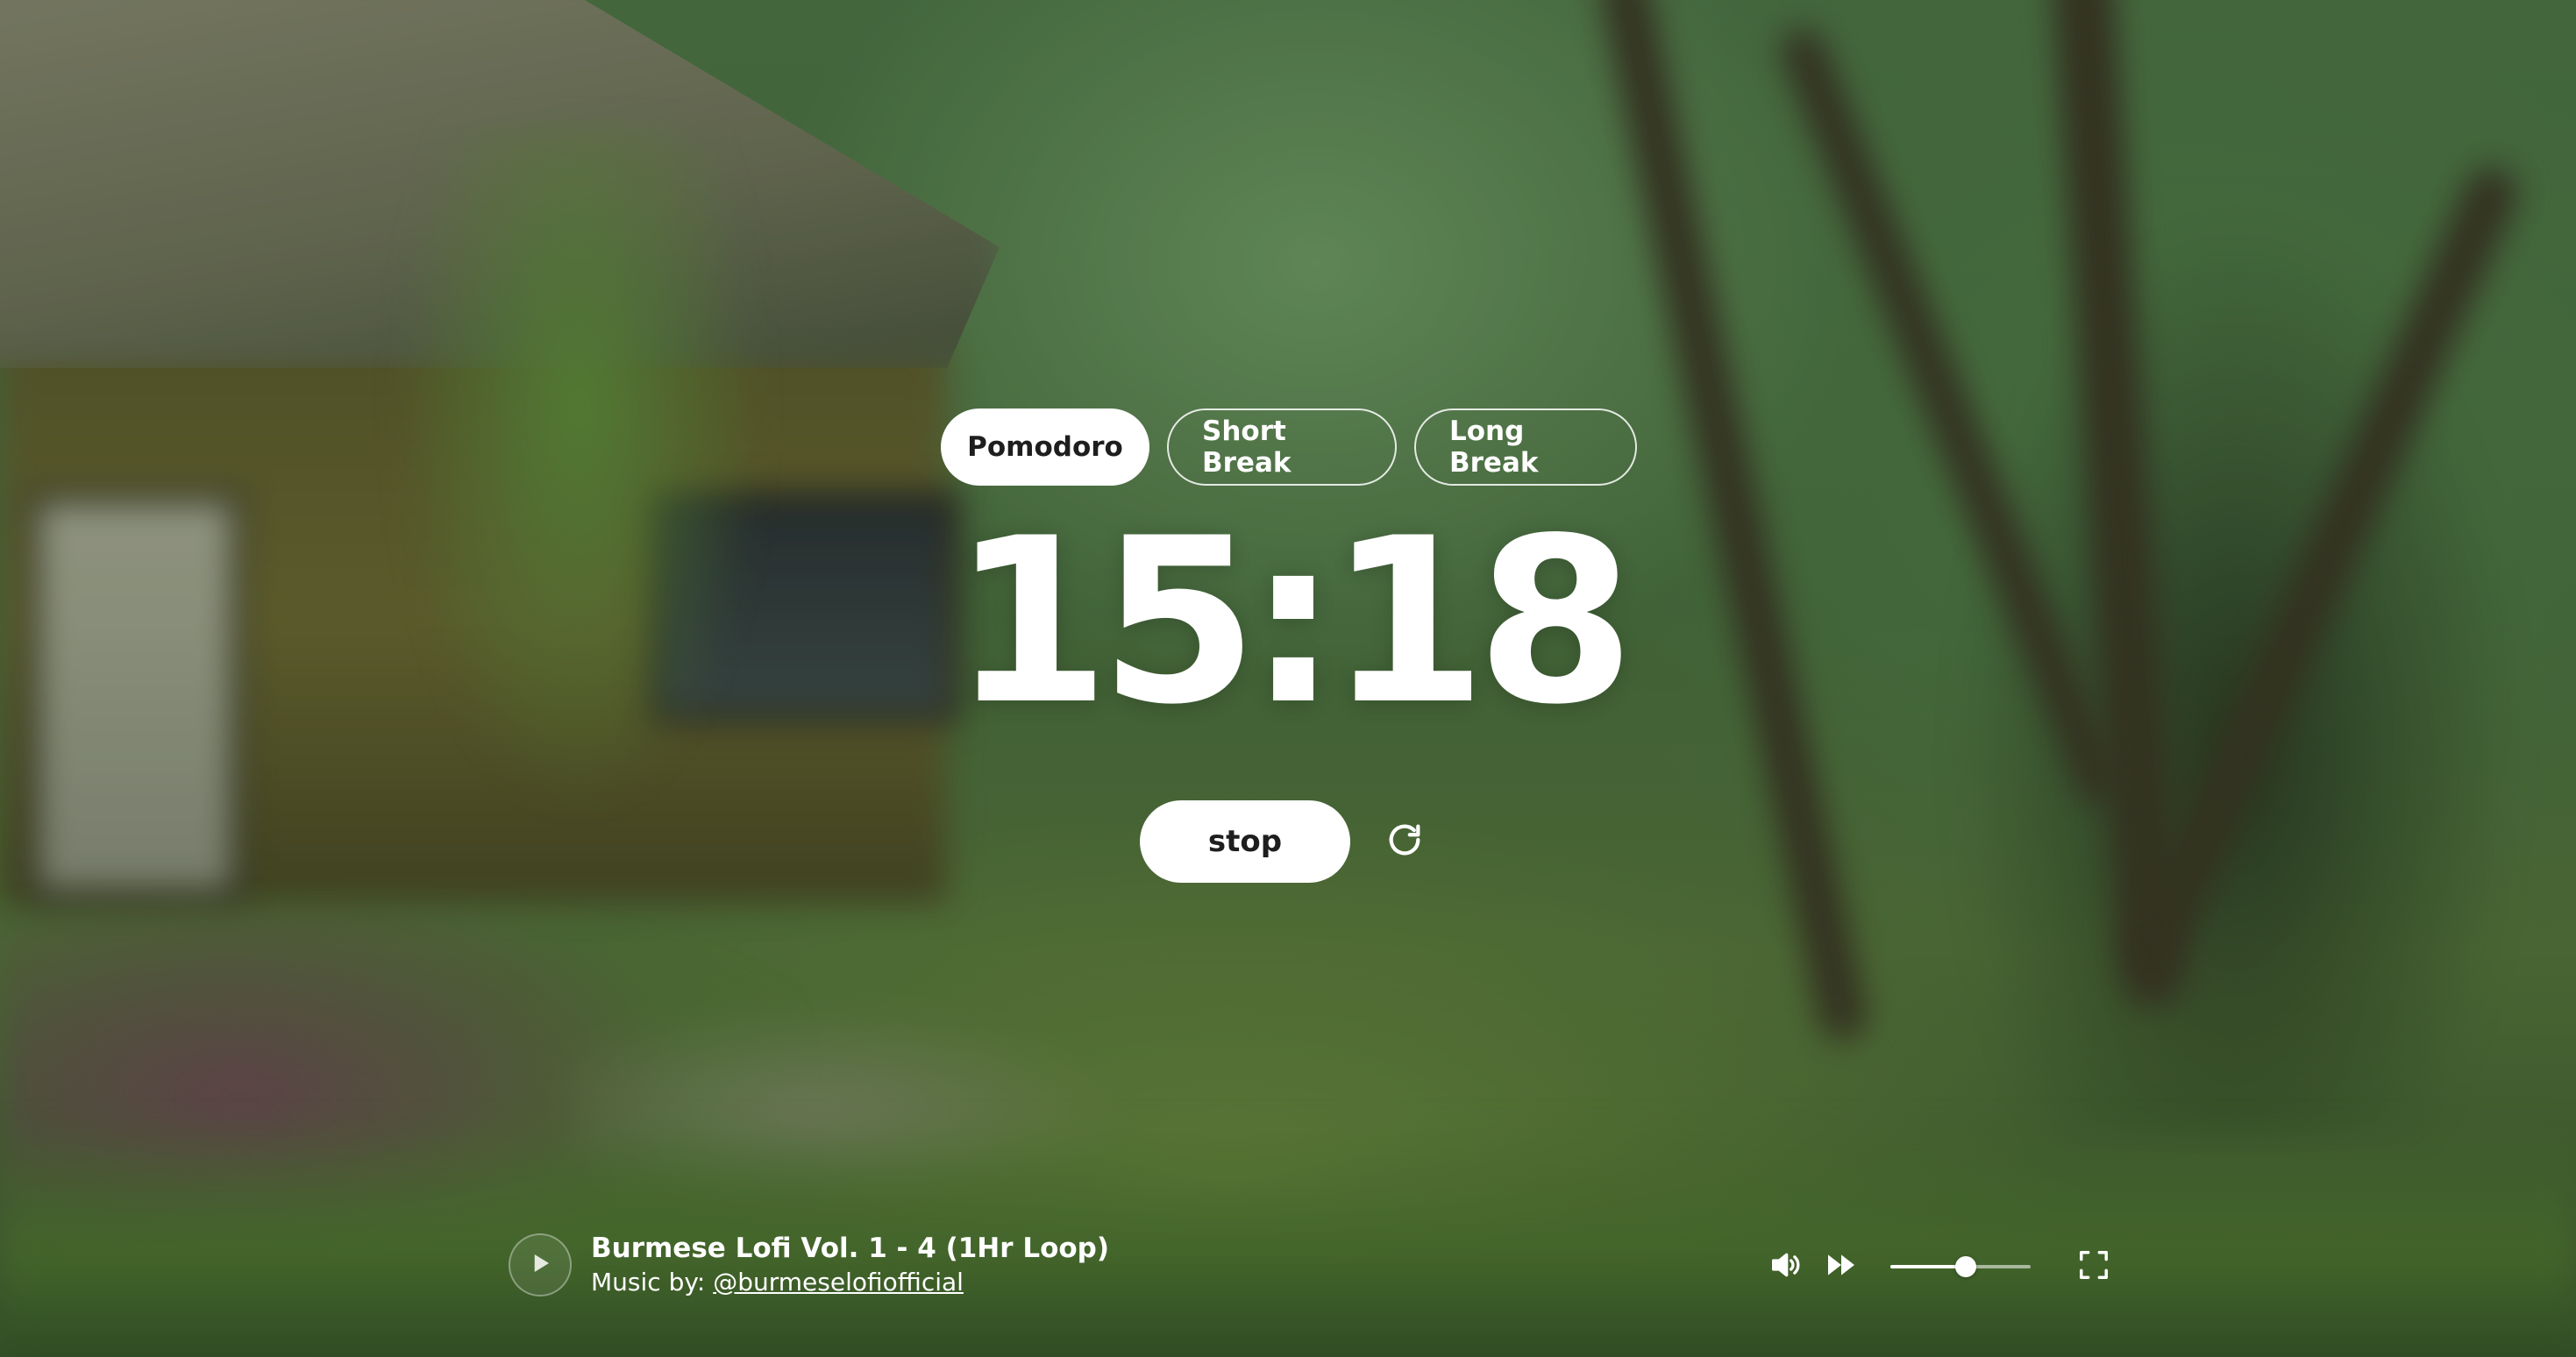 The width and height of the screenshot is (2576, 1357). Describe the element at coordinates (838, 1282) in the screenshot. I see `artist-link: @burmeselofiofficial` at that location.